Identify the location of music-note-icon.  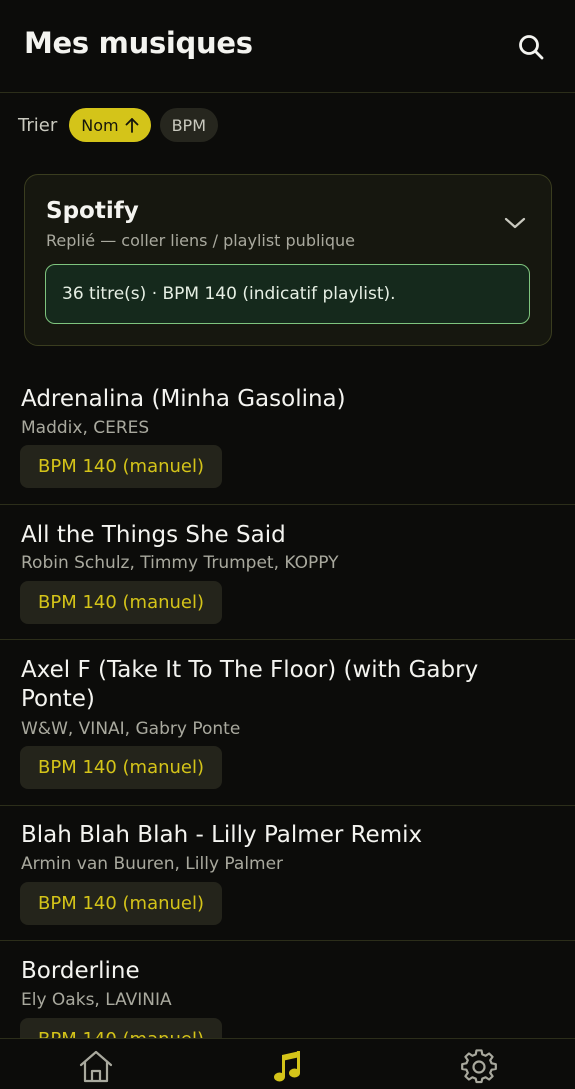
(287, 1066).